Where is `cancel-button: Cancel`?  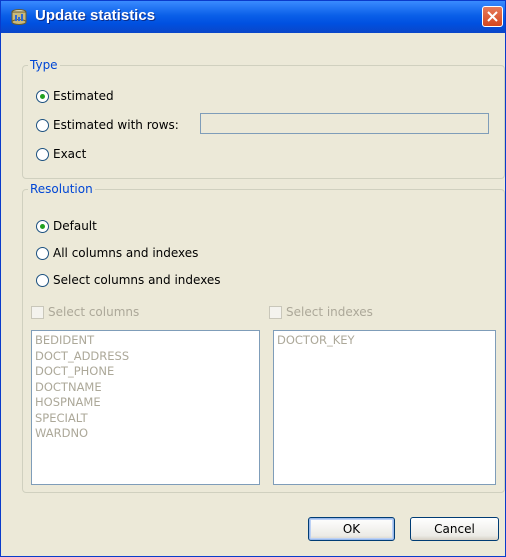
cancel-button: Cancel is located at coordinates (454, 529).